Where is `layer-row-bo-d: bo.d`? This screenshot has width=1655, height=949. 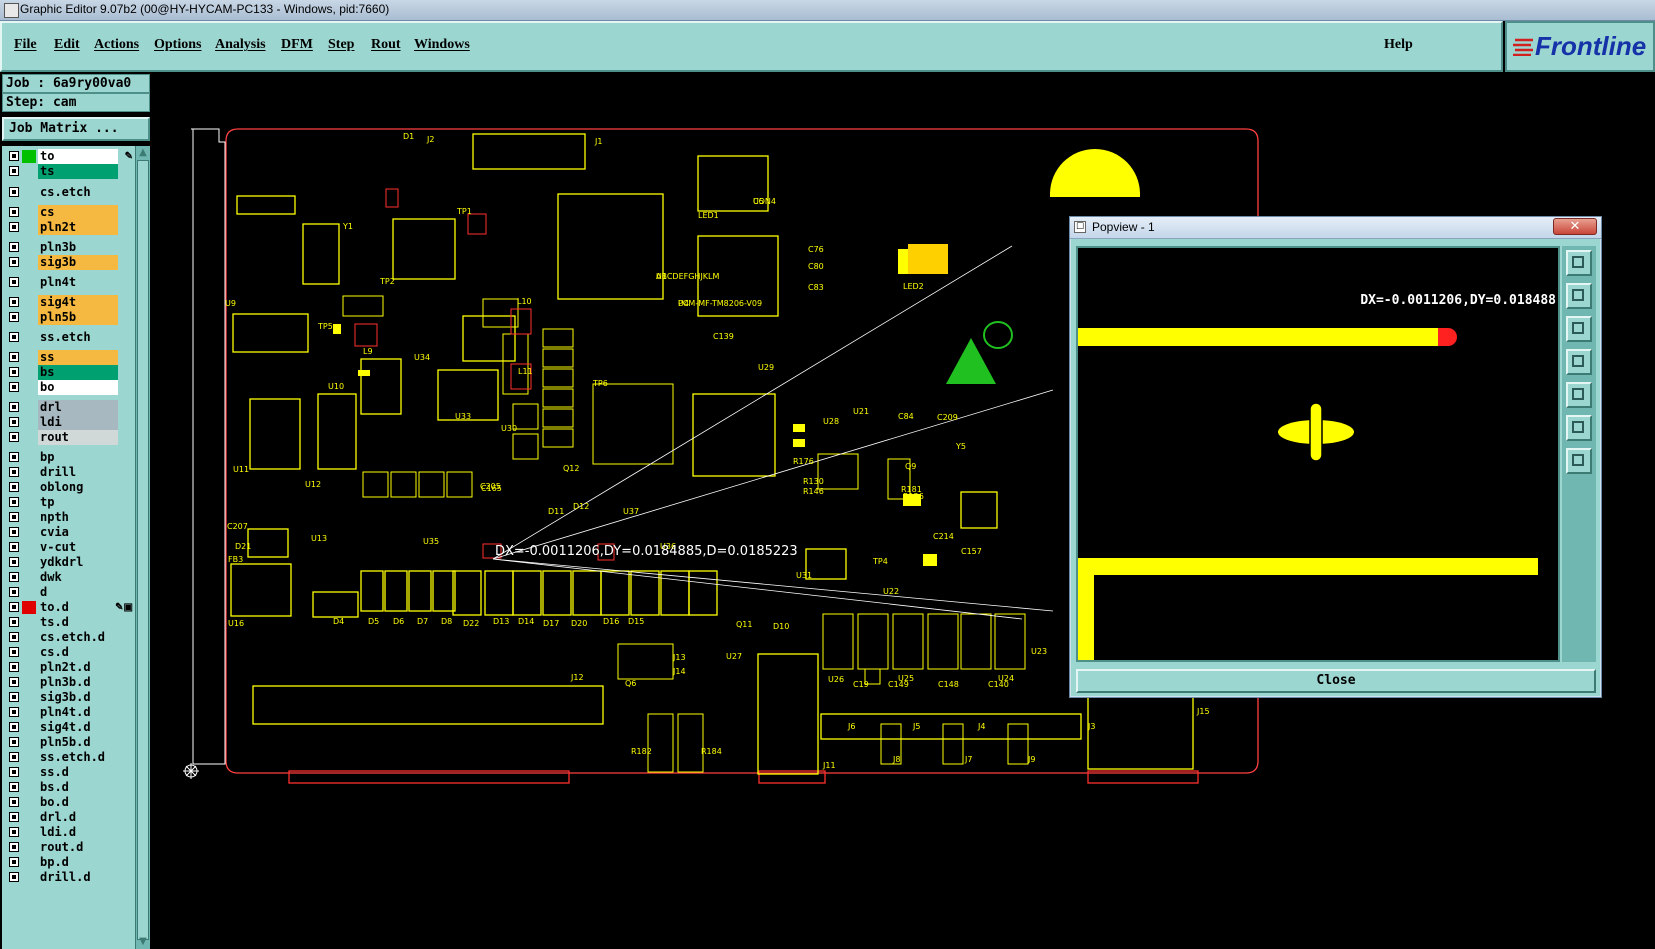
layer-row-bo-d: bo.d is located at coordinates (68, 802).